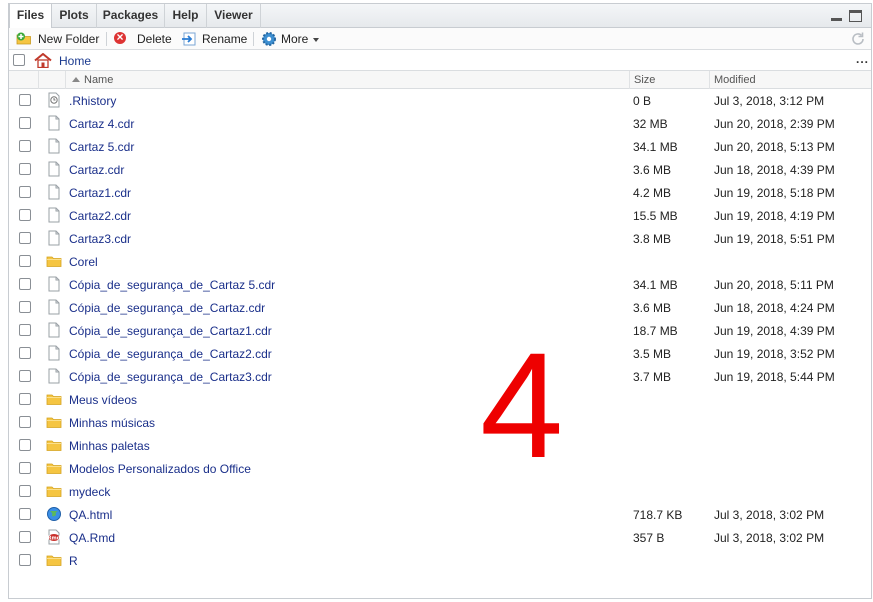 The width and height of the screenshot is (873, 602). Describe the element at coordinates (735, 80) in the screenshot. I see `column-header-modified: Modified` at that location.